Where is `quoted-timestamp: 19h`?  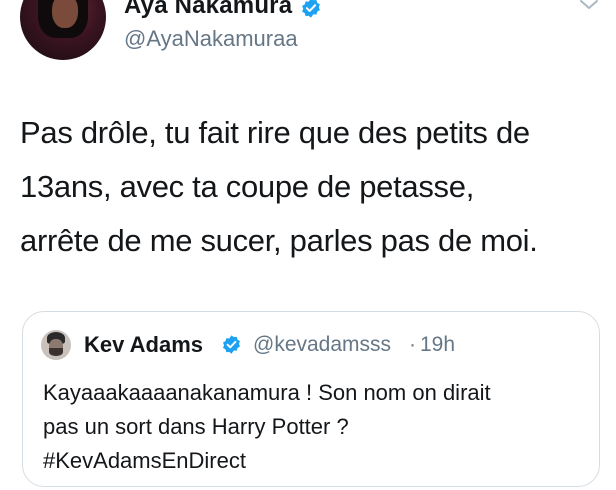 quoted-timestamp: 19h is located at coordinates (437, 345).